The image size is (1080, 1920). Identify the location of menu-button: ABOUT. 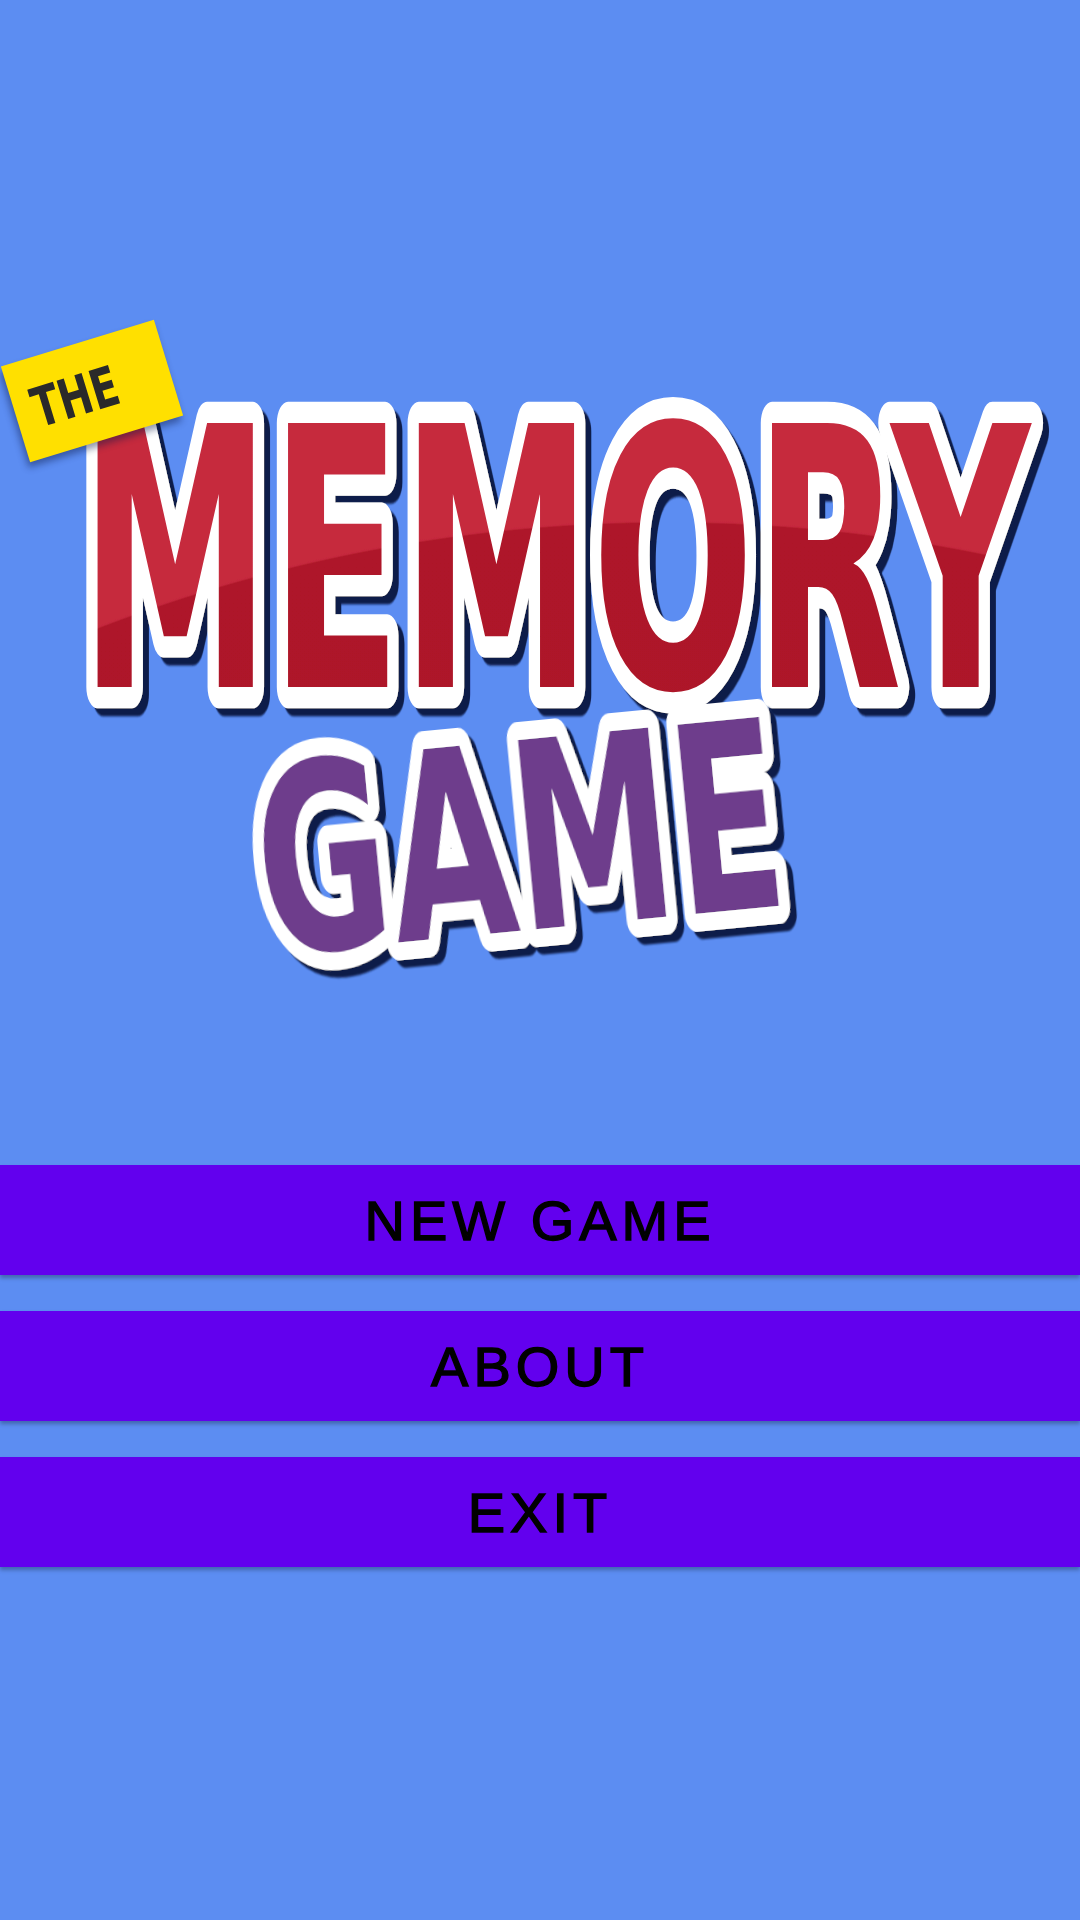
(540, 1366).